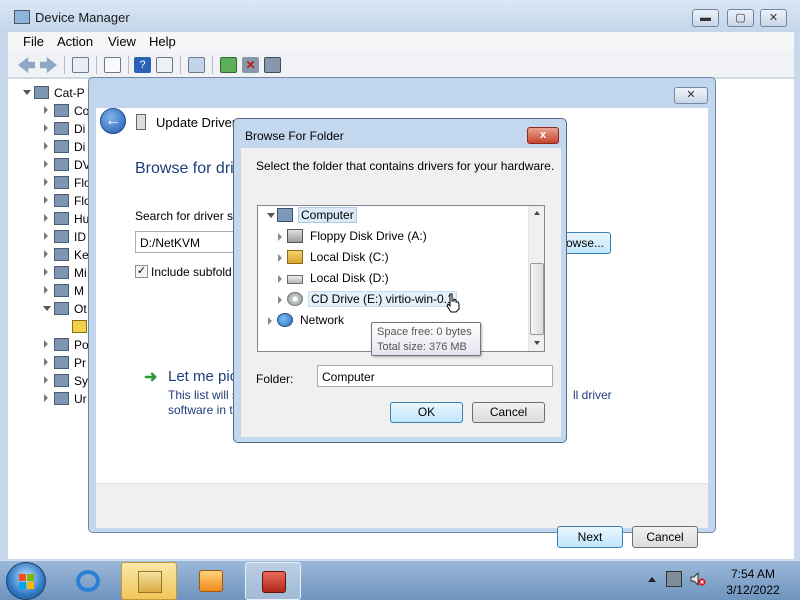 The height and width of the screenshot is (600, 800). I want to click on driver-path-input: D:/NetKVM, so click(185, 242).